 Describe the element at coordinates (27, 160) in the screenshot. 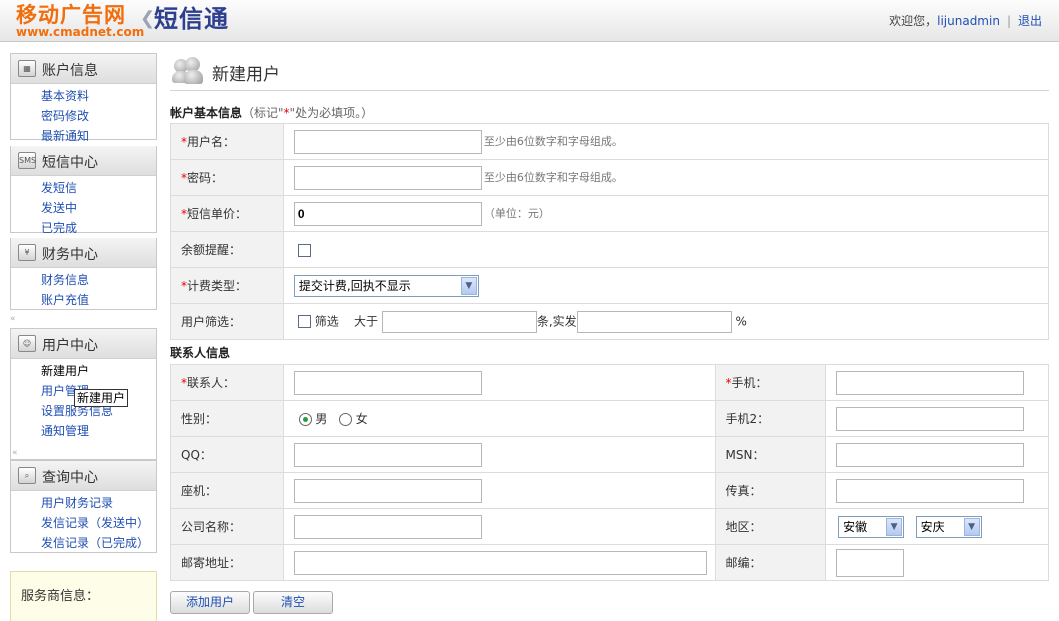

I see `sms-icon: SMS` at that location.